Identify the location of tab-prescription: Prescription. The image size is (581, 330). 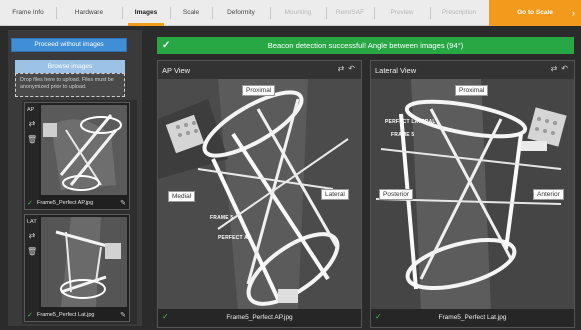
(459, 13).